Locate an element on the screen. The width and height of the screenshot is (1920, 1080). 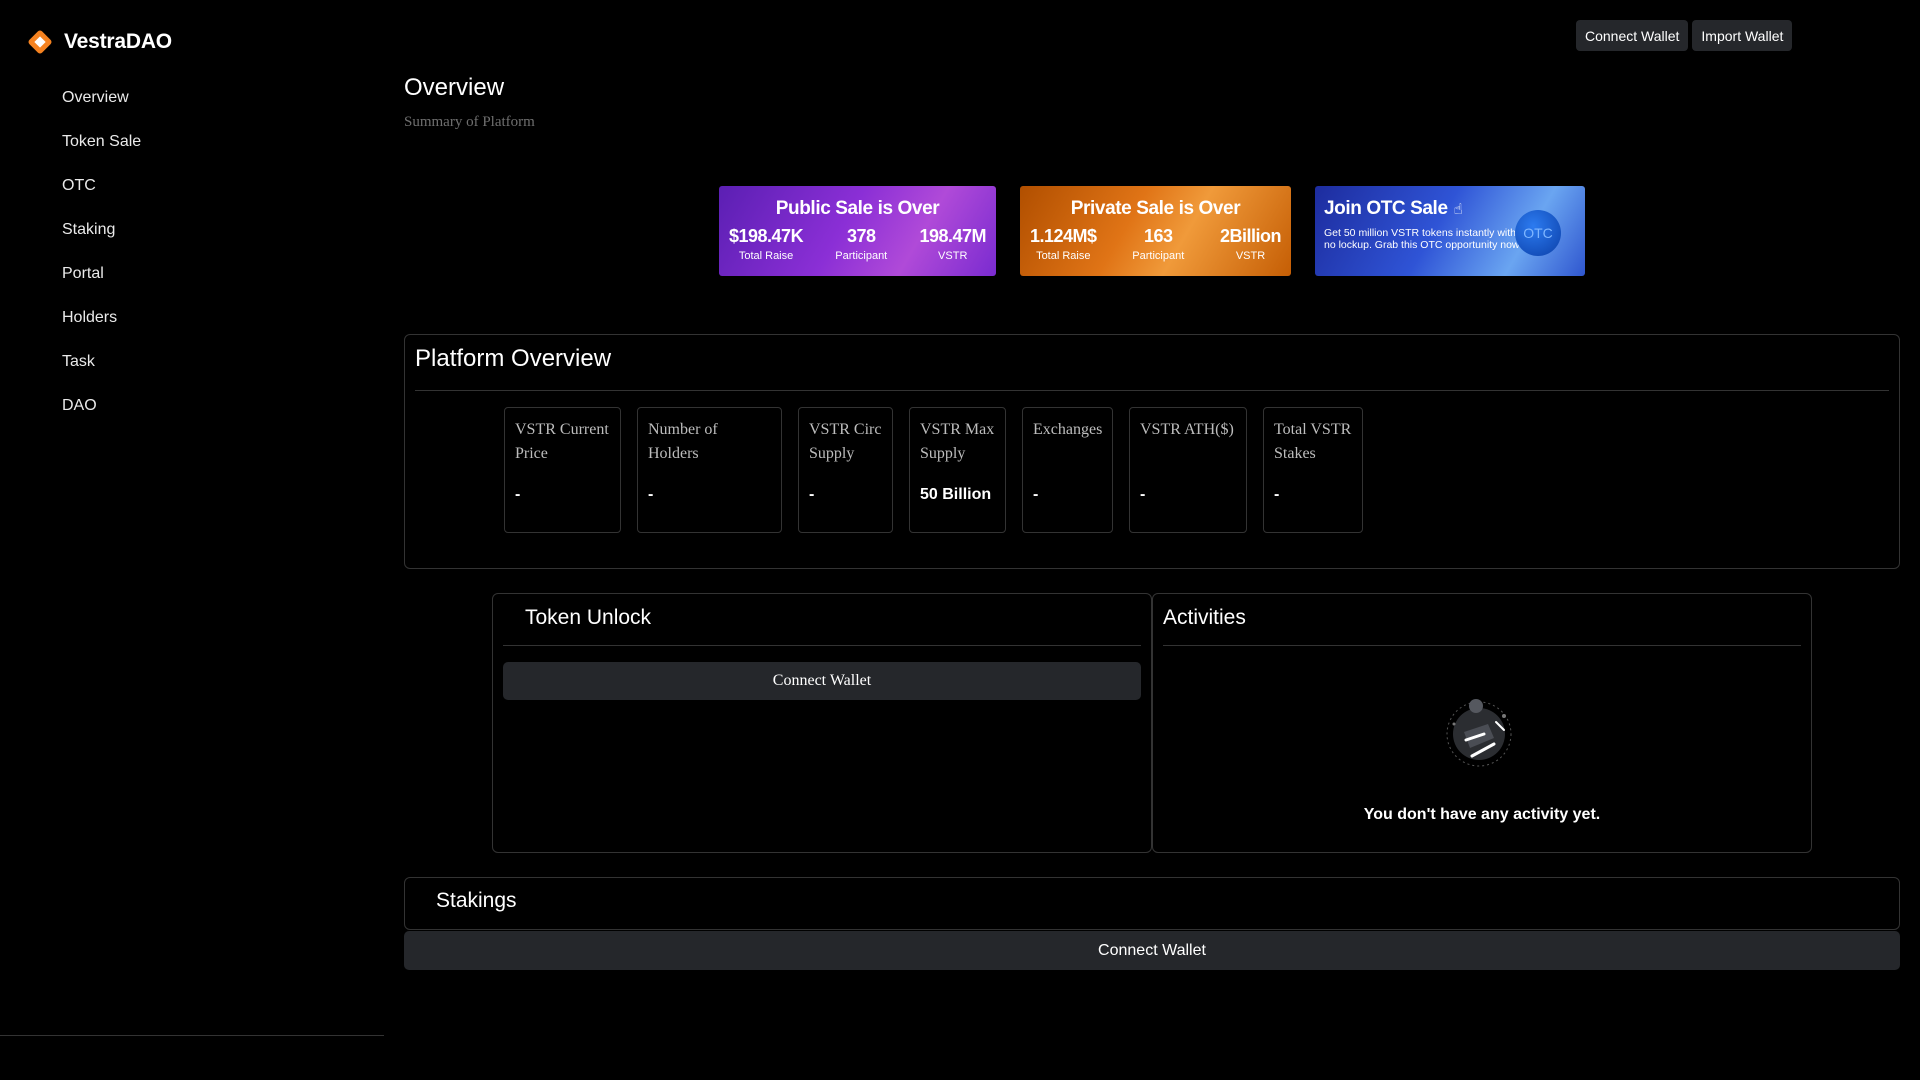
otc-title-text: Join OTC Sale is located at coordinates (1386, 208).